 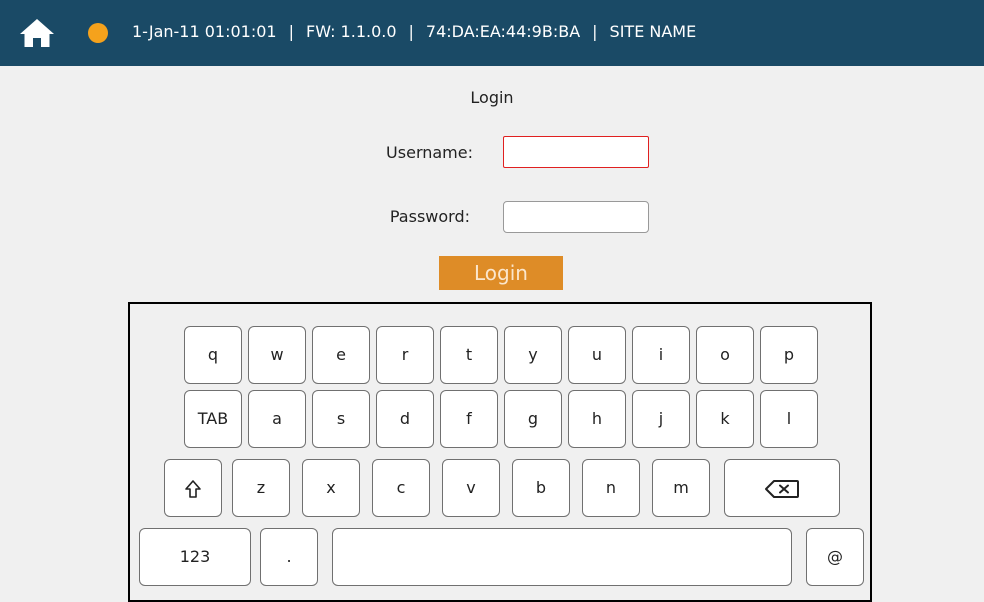 What do you see at coordinates (401, 488) in the screenshot?
I see `key-c: c` at bounding box center [401, 488].